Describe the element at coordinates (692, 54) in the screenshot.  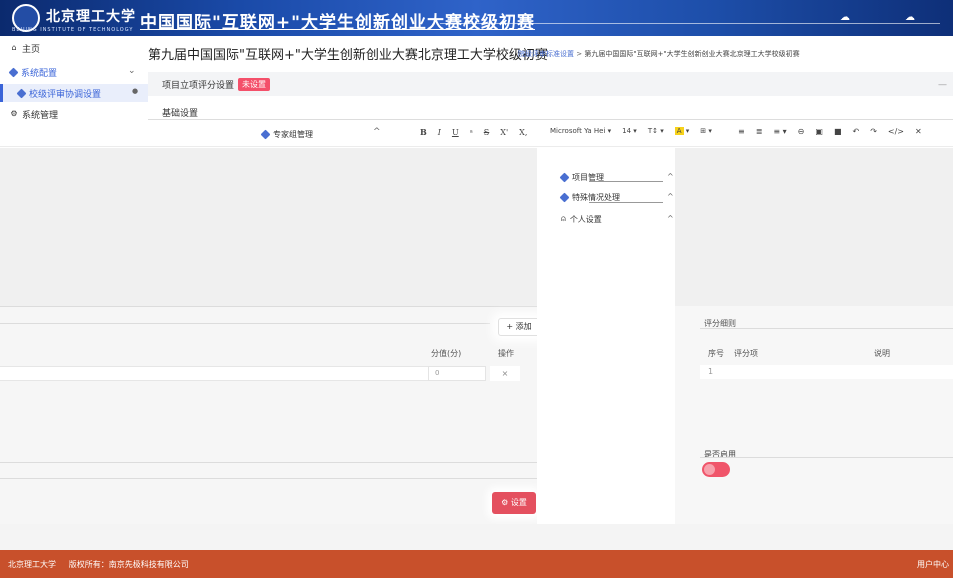
I see `breadcrumb-current: 第九届中国国际"互联网+"大学生创新创业大赛北京理工大学校级初赛` at that location.